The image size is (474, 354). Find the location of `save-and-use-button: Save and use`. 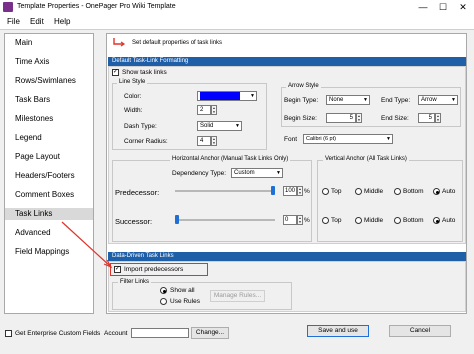

save-and-use-button: Save and use is located at coordinates (338, 331).